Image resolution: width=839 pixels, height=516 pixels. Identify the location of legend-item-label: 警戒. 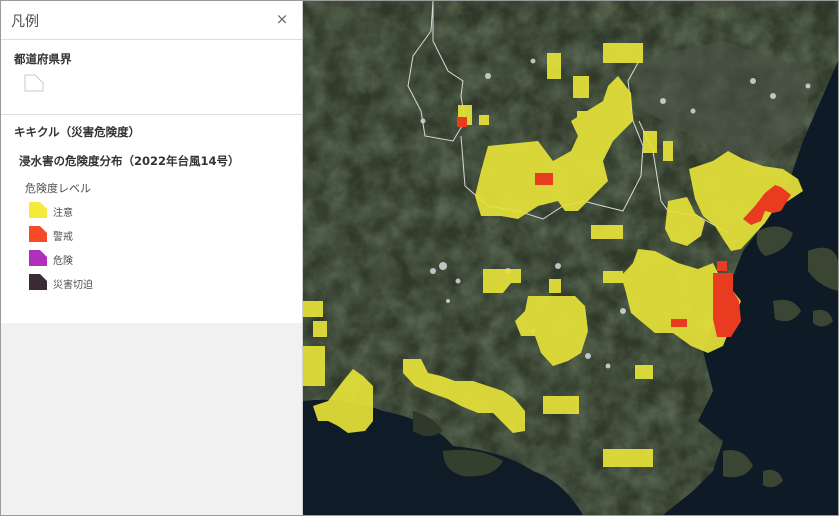
(63, 237).